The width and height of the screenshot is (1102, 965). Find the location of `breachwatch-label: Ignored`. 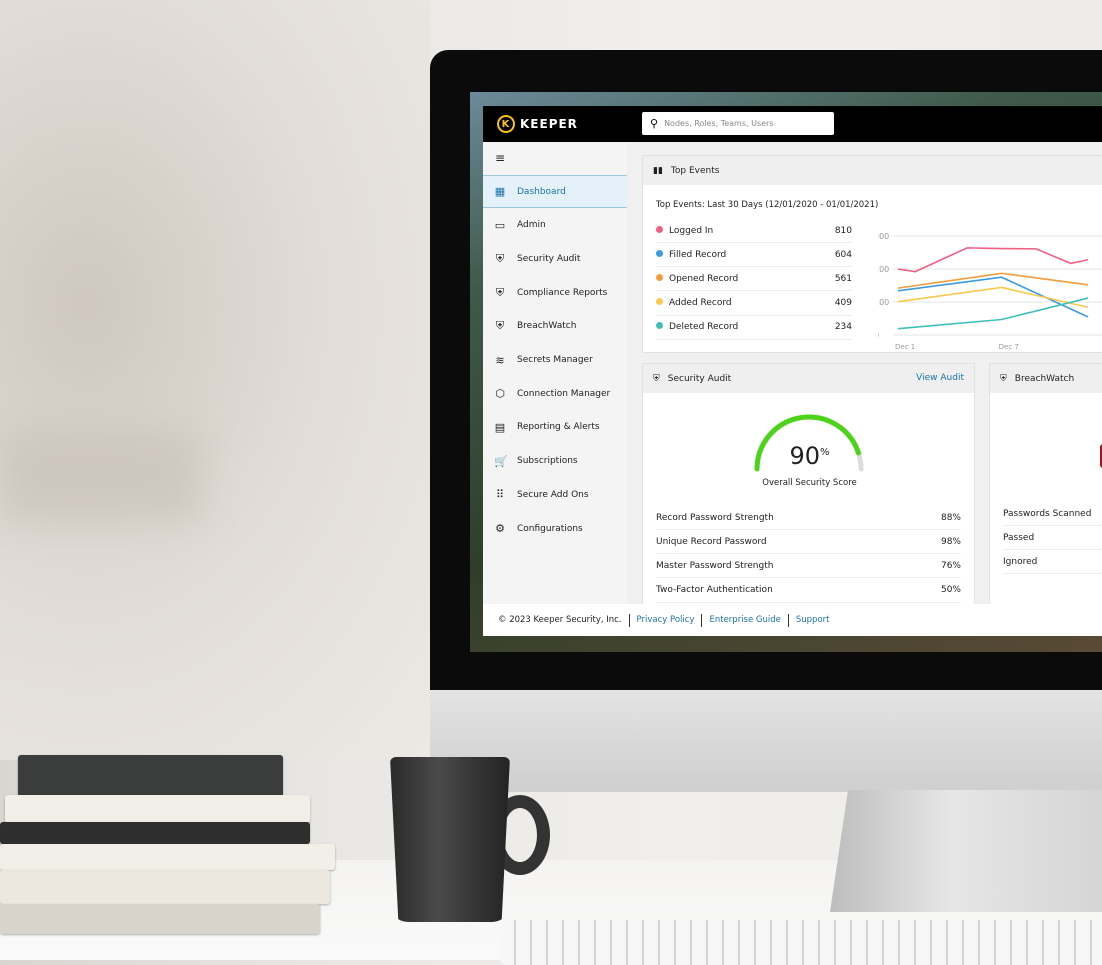

breachwatch-label: Ignored is located at coordinates (1020, 561).